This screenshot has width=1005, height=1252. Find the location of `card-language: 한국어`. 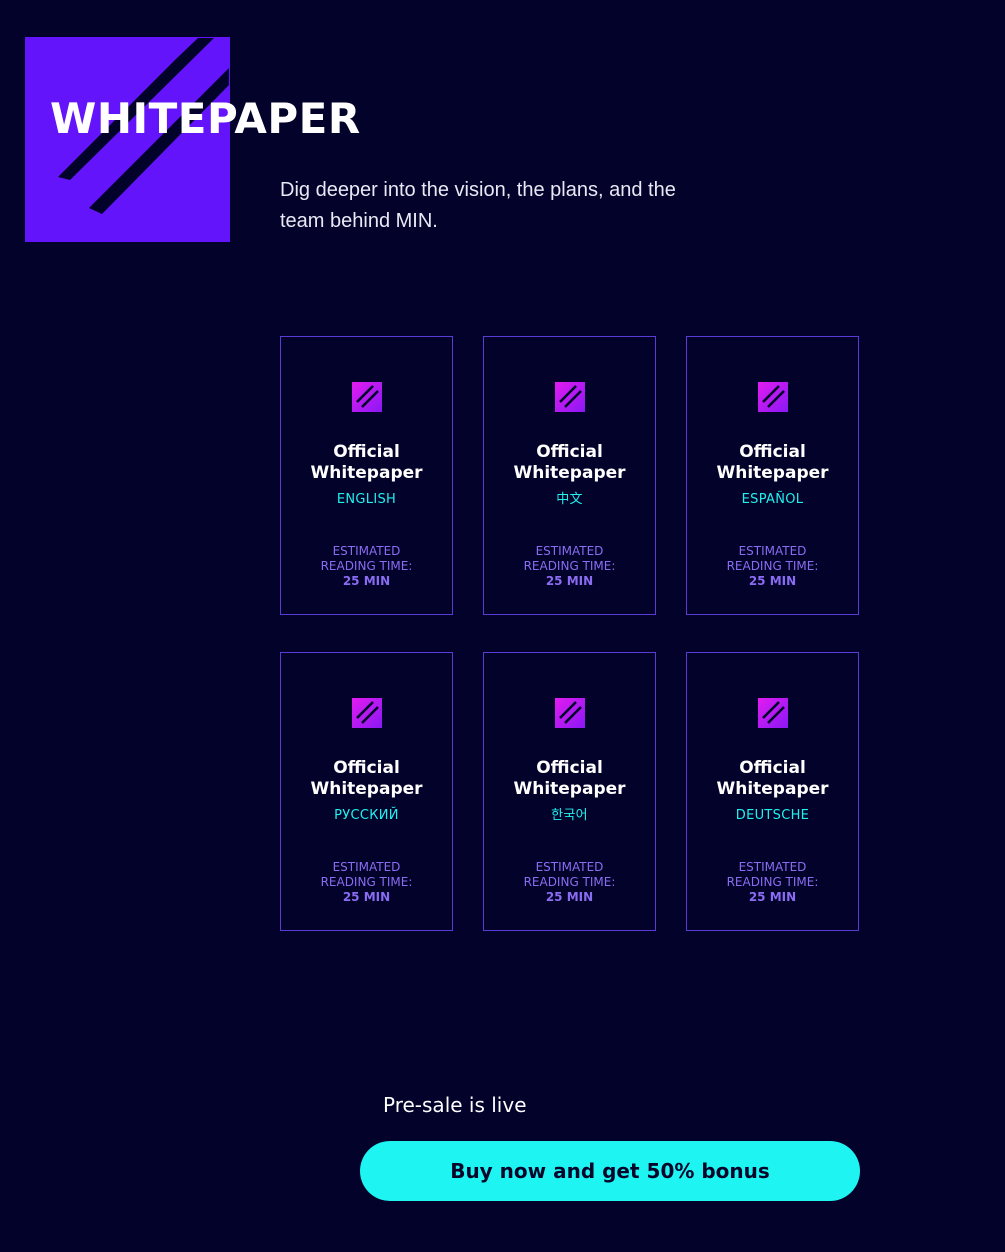

card-language: 한국어 is located at coordinates (569, 815).